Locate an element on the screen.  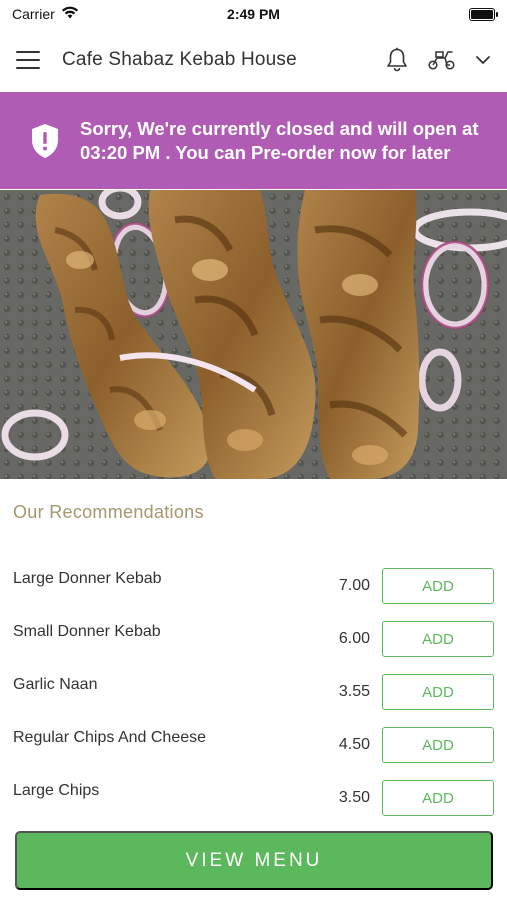
status-bar: Carrier 2:49 PM is located at coordinates (253, 14).